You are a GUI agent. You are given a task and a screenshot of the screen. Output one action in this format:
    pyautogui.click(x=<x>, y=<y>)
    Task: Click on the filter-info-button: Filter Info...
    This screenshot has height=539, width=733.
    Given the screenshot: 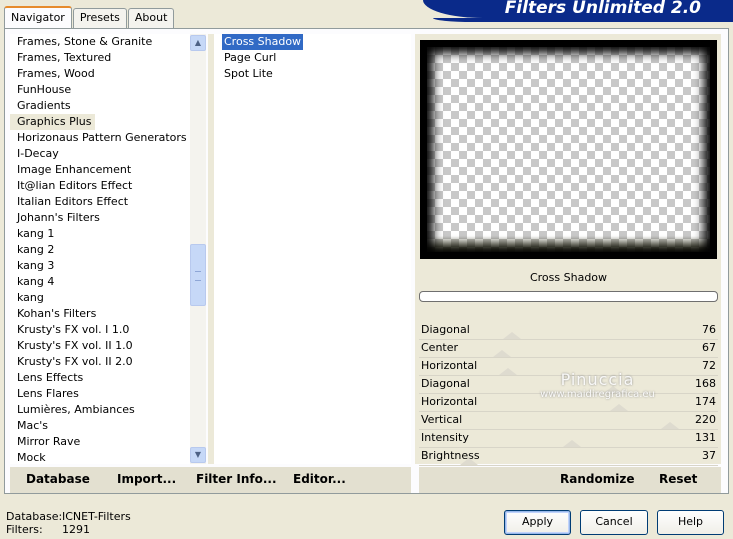 What is the action you would take?
    pyautogui.click(x=236, y=479)
    